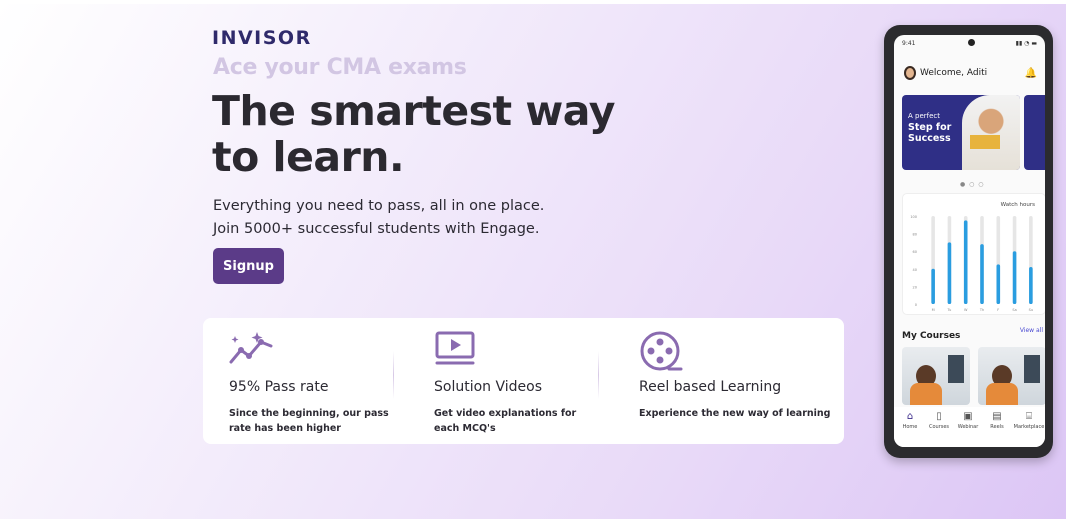  I want to click on promo-banner-next, so click(1034, 132).